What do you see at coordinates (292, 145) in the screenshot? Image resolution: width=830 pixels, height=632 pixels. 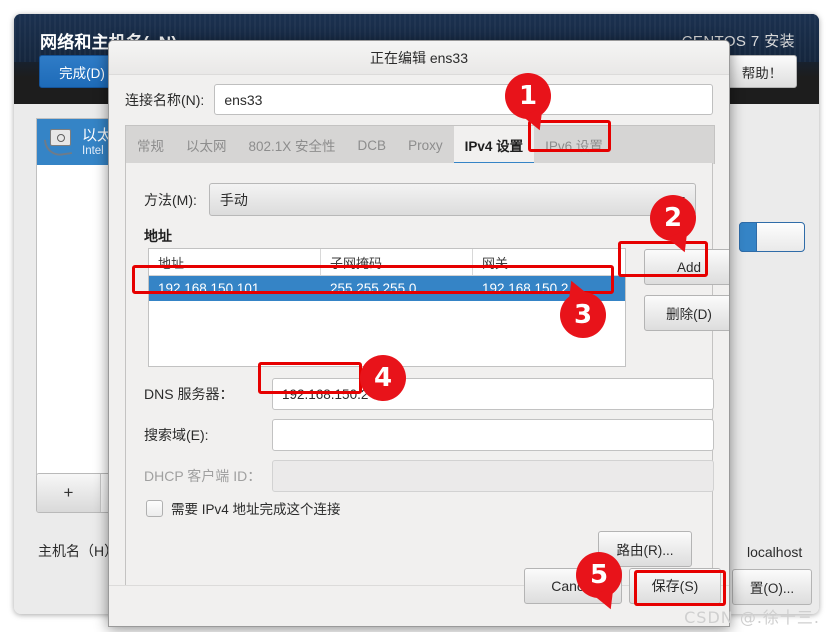 I see `tab-8021x-security: 802.1X 安全性` at bounding box center [292, 145].